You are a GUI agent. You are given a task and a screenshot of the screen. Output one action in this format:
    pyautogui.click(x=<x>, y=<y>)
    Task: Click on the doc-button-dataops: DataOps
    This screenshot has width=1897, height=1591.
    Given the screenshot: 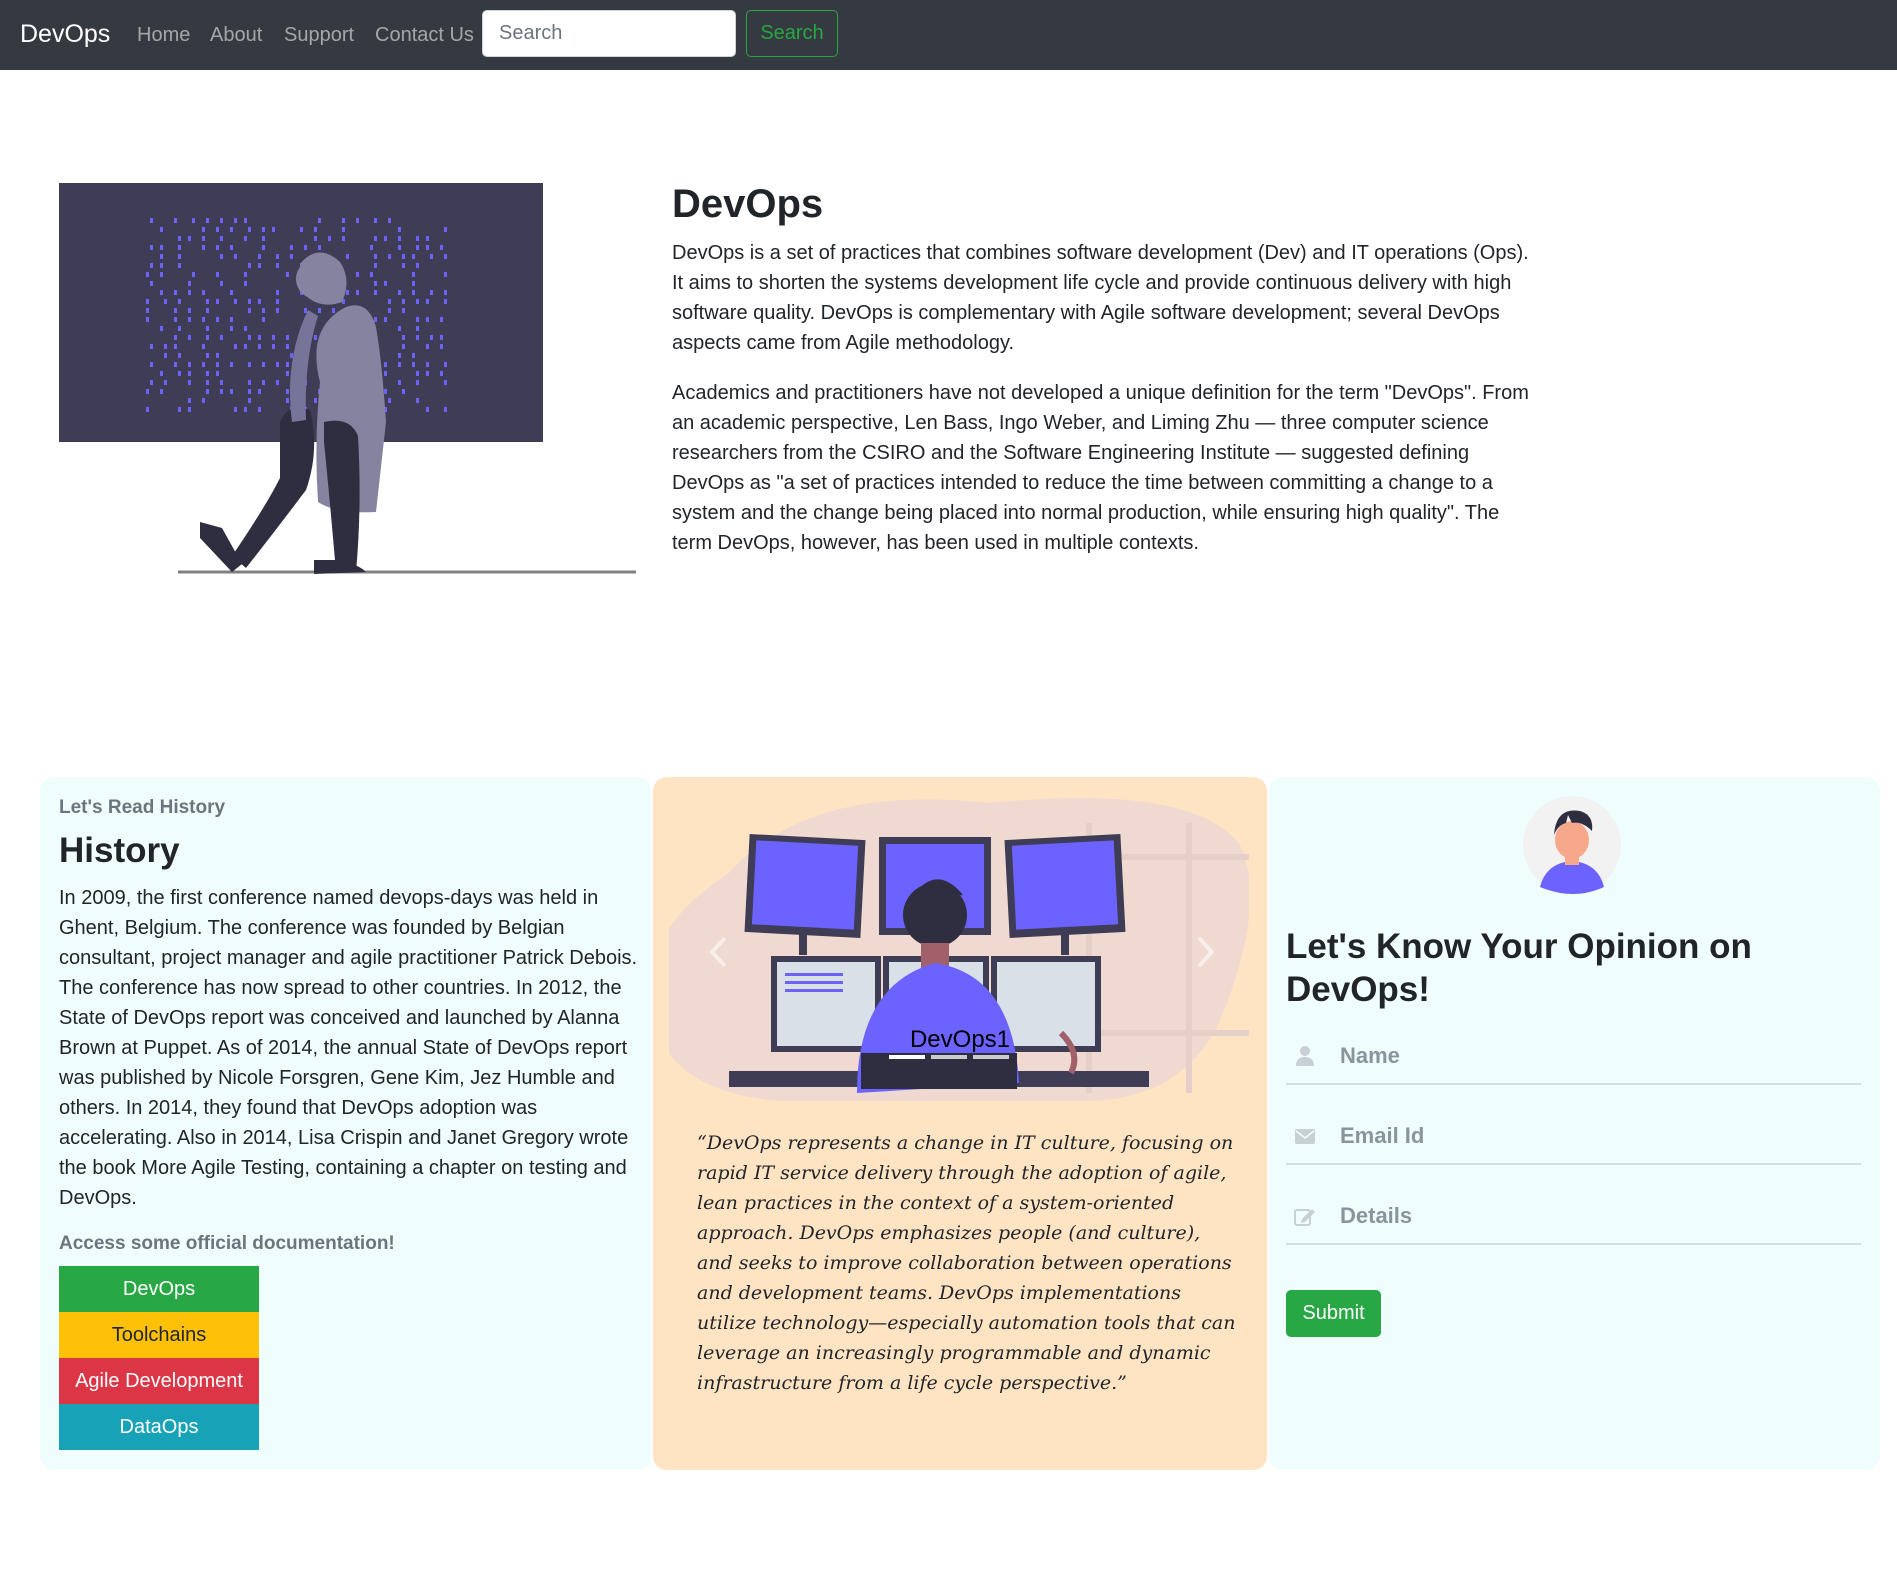 What is the action you would take?
    pyautogui.click(x=159, y=1427)
    